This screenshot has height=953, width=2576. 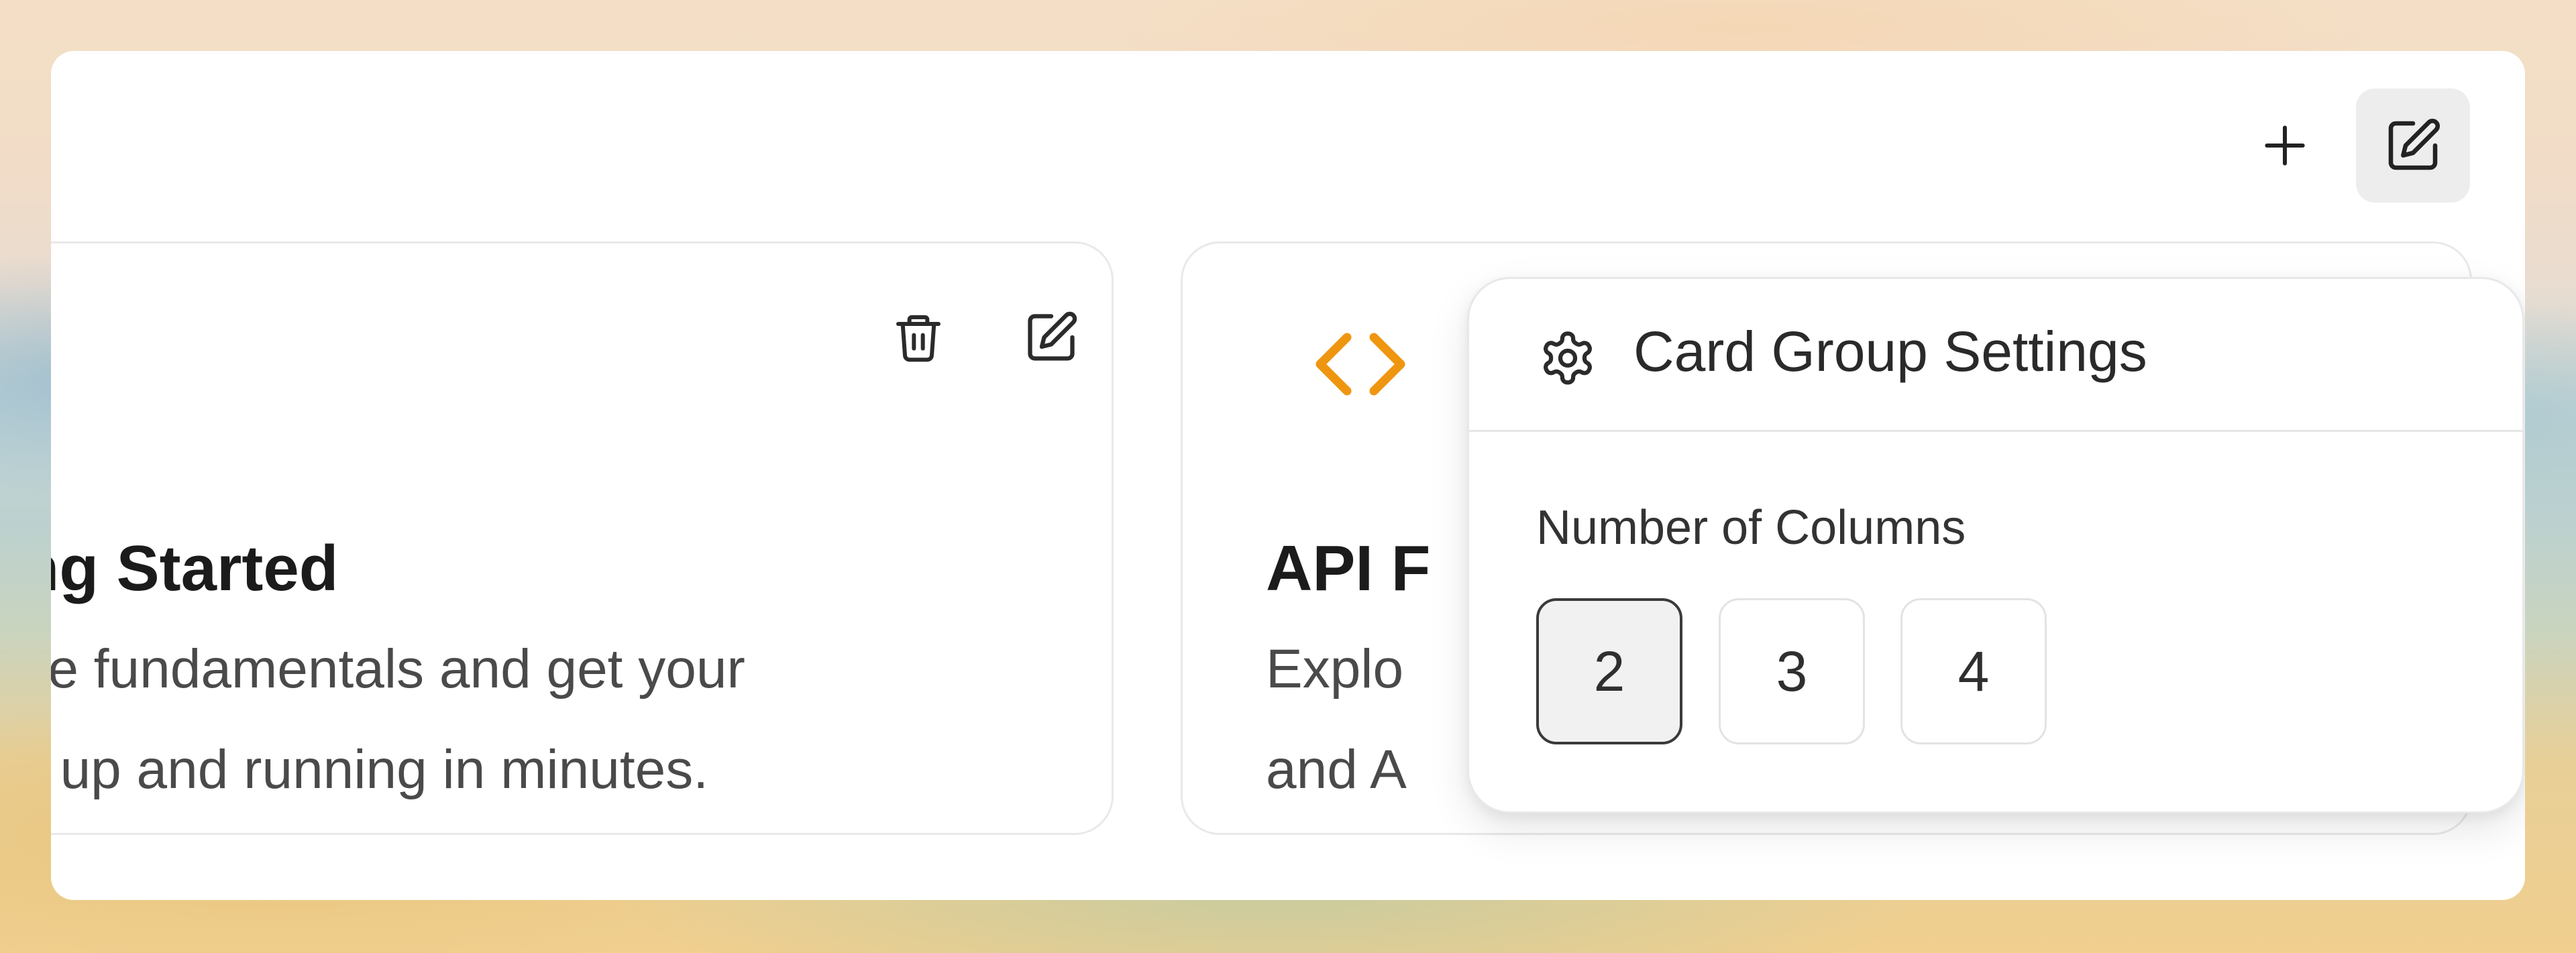 I want to click on columns-option-4: 4, so click(x=1973, y=671).